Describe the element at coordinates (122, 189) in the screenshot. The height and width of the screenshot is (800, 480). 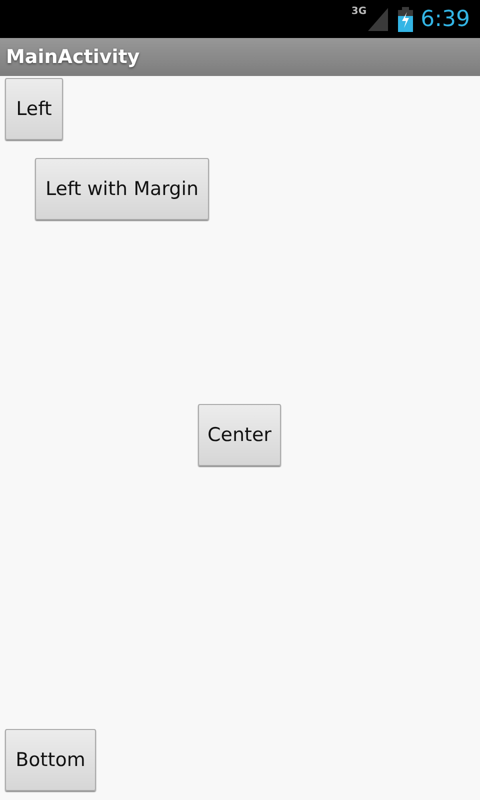
I see `button: Left with Margin` at that location.